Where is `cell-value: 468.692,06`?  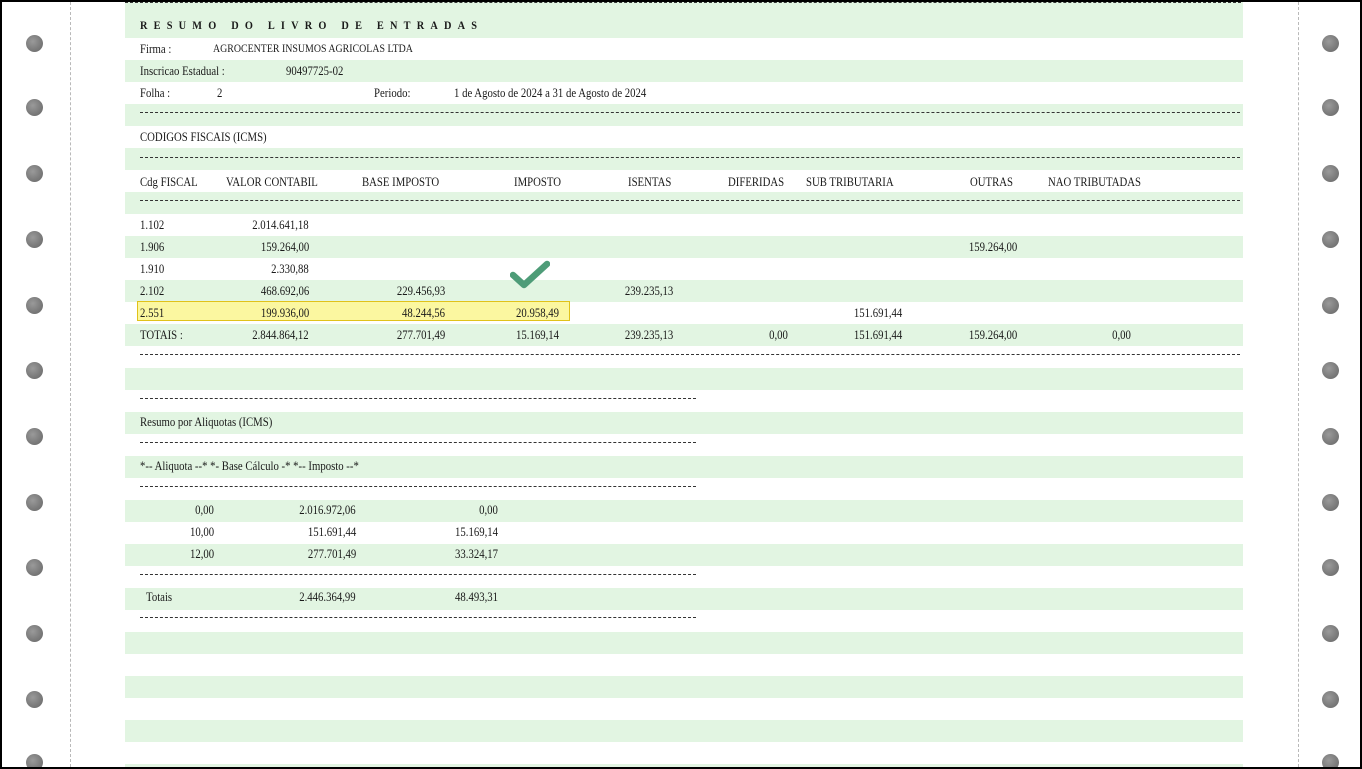
cell-value: 468.692,06 is located at coordinates (284, 291).